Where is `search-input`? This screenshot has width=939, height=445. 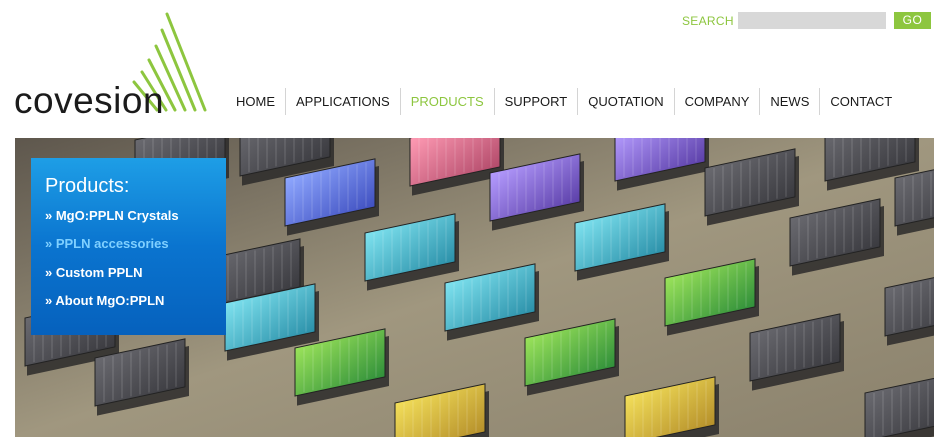 search-input is located at coordinates (812, 20).